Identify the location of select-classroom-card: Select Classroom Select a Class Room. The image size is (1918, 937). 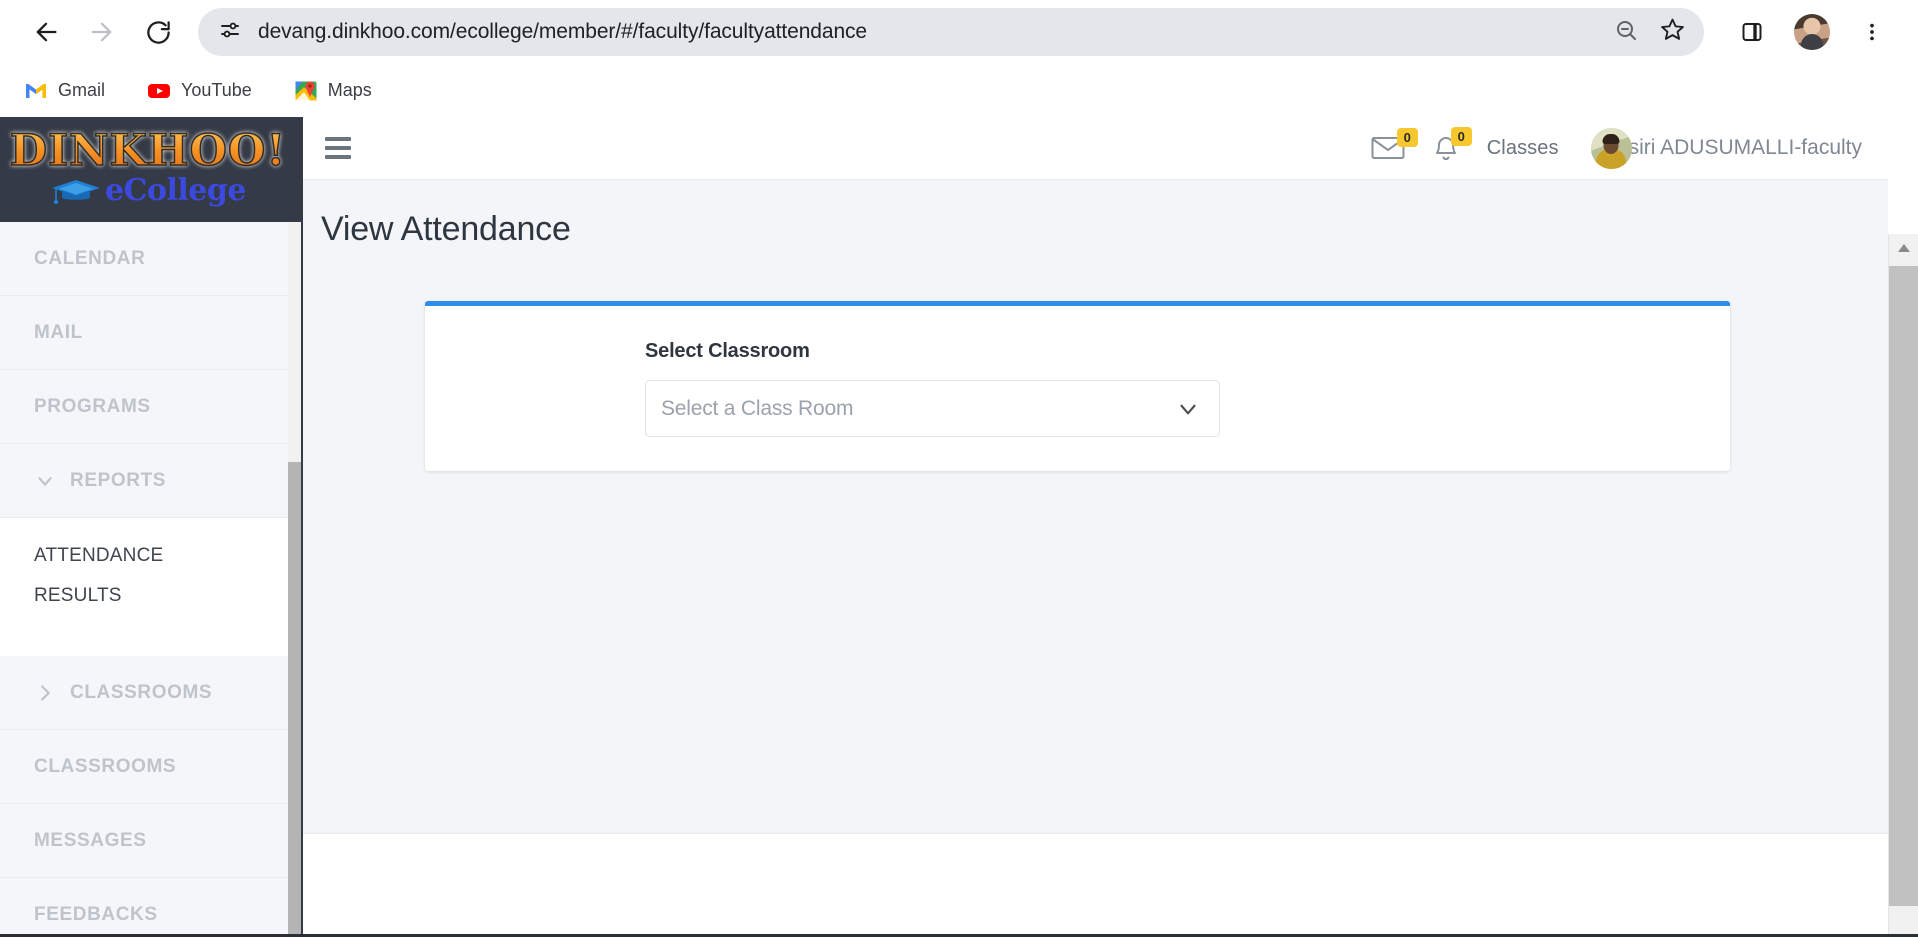
(1077, 386).